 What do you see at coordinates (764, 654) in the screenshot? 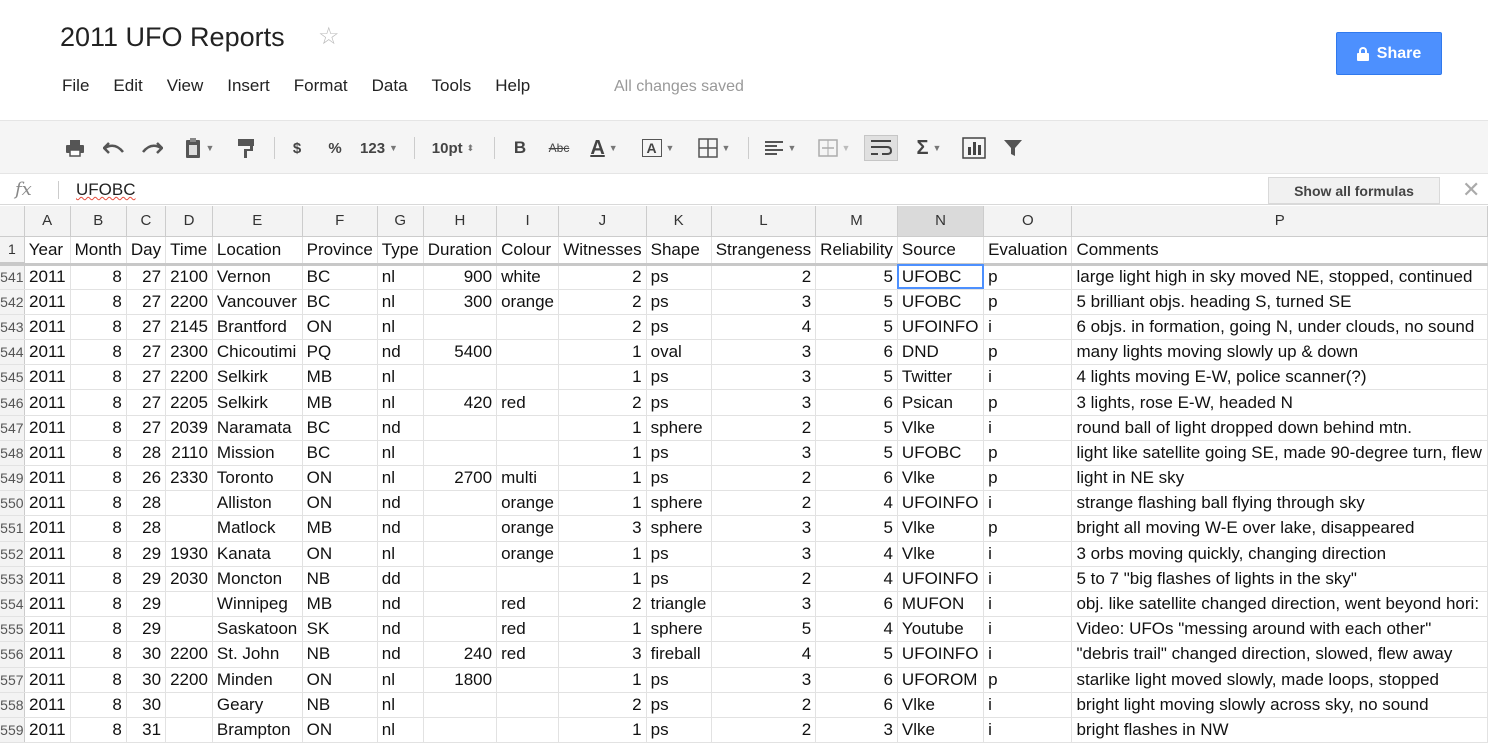
I see `cell-l: 4` at bounding box center [764, 654].